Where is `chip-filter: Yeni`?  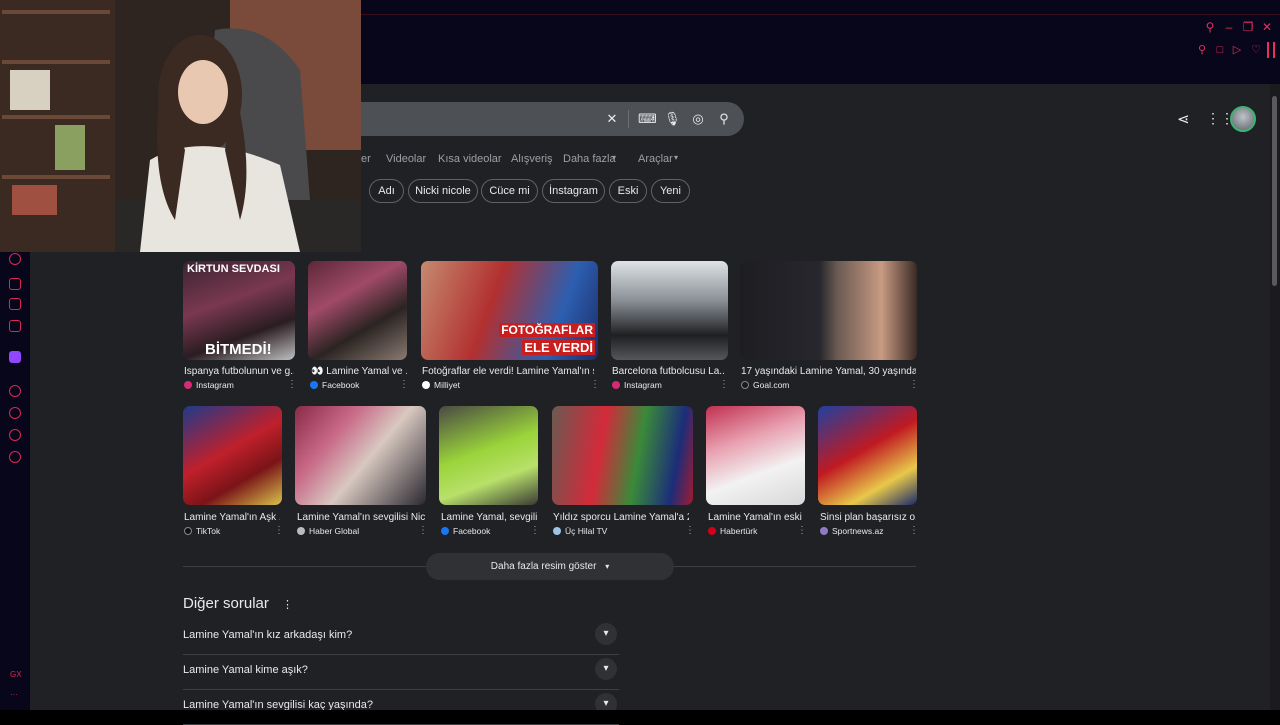
chip-filter: Yeni is located at coordinates (670, 191).